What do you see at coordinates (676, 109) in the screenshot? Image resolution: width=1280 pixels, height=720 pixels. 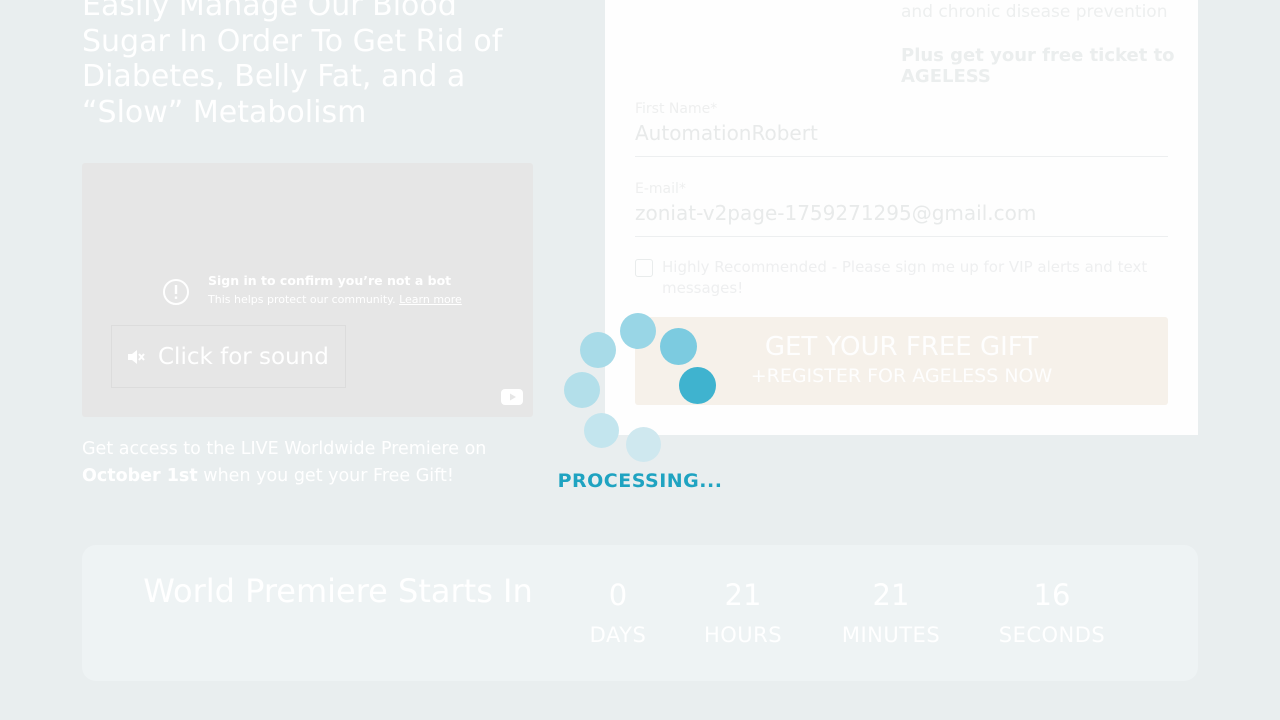 I see `first-name-label: First Name*` at bounding box center [676, 109].